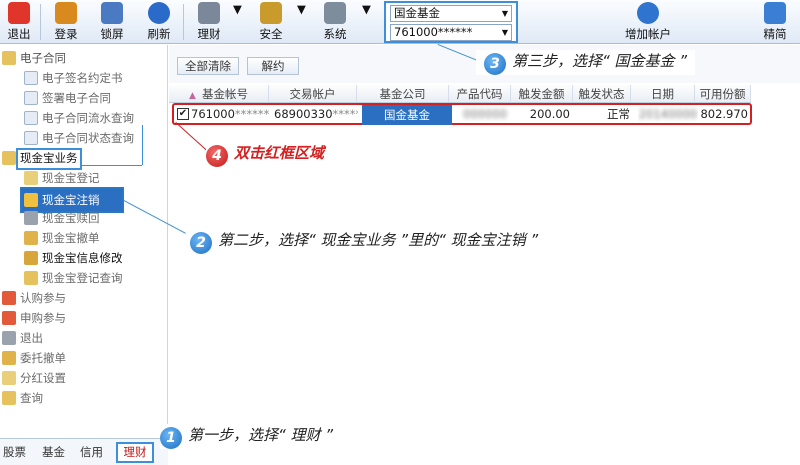  I want to click on security-menu-button: 安全, so click(271, 22).